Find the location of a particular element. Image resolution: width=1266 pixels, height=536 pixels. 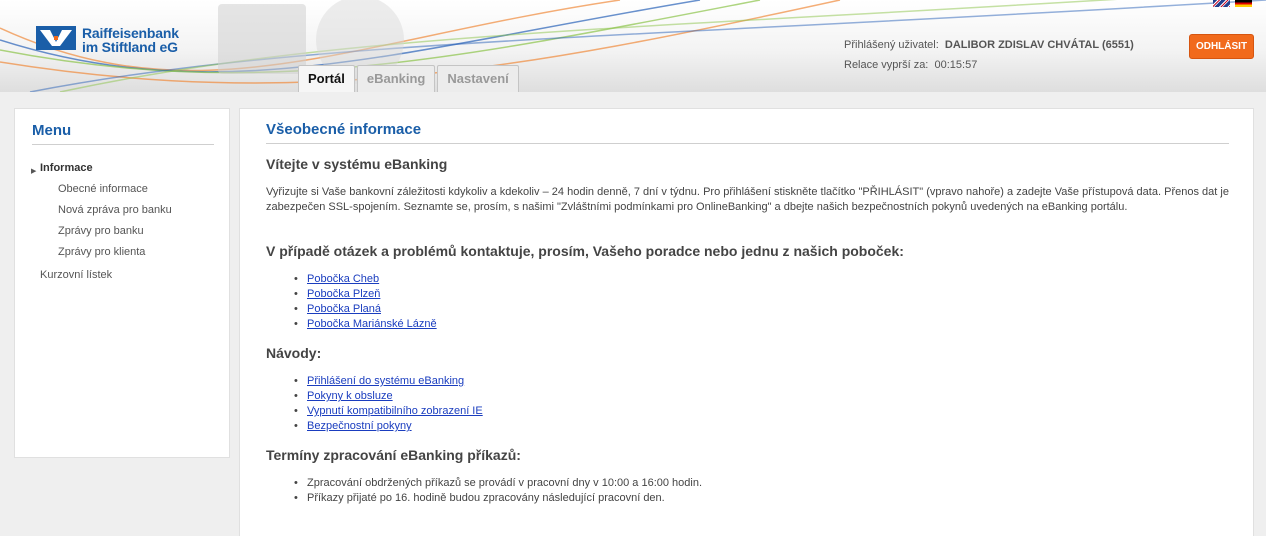

english-flag-icon is located at coordinates (1221, 3).